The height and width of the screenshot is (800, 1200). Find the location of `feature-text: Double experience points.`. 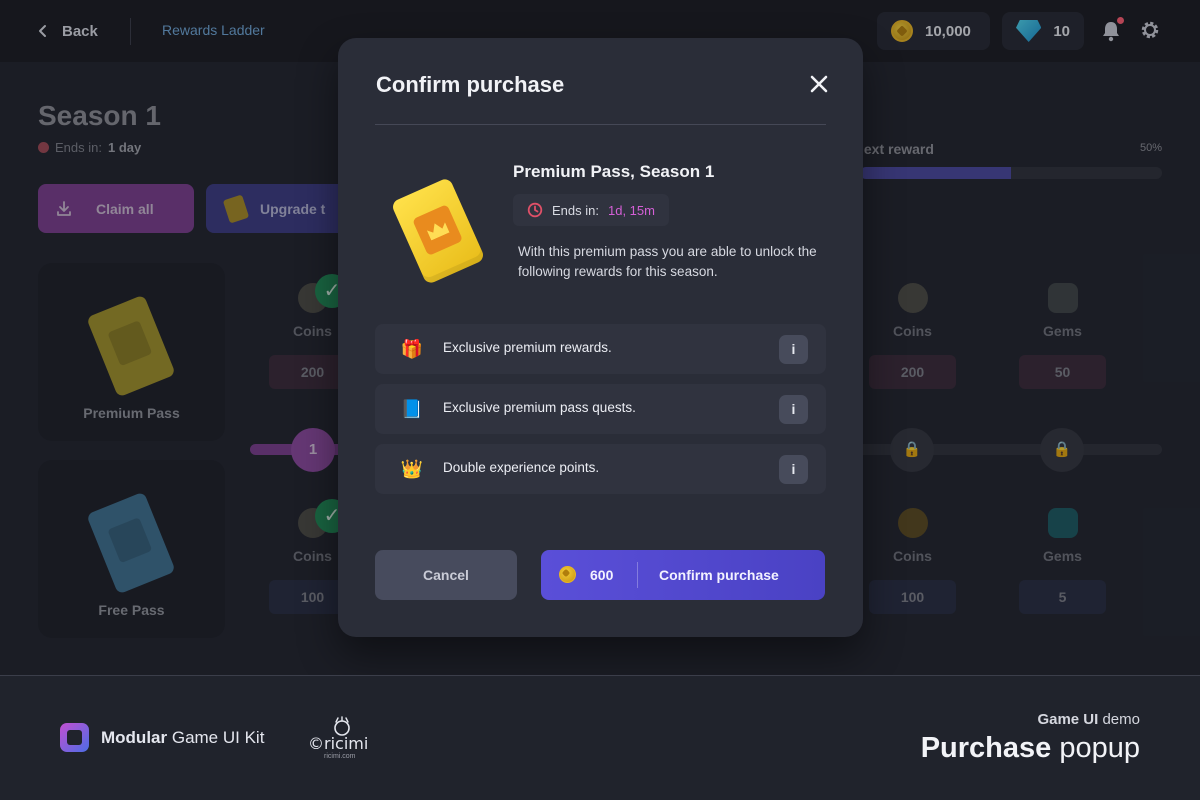

feature-text: Double experience points. is located at coordinates (521, 467).